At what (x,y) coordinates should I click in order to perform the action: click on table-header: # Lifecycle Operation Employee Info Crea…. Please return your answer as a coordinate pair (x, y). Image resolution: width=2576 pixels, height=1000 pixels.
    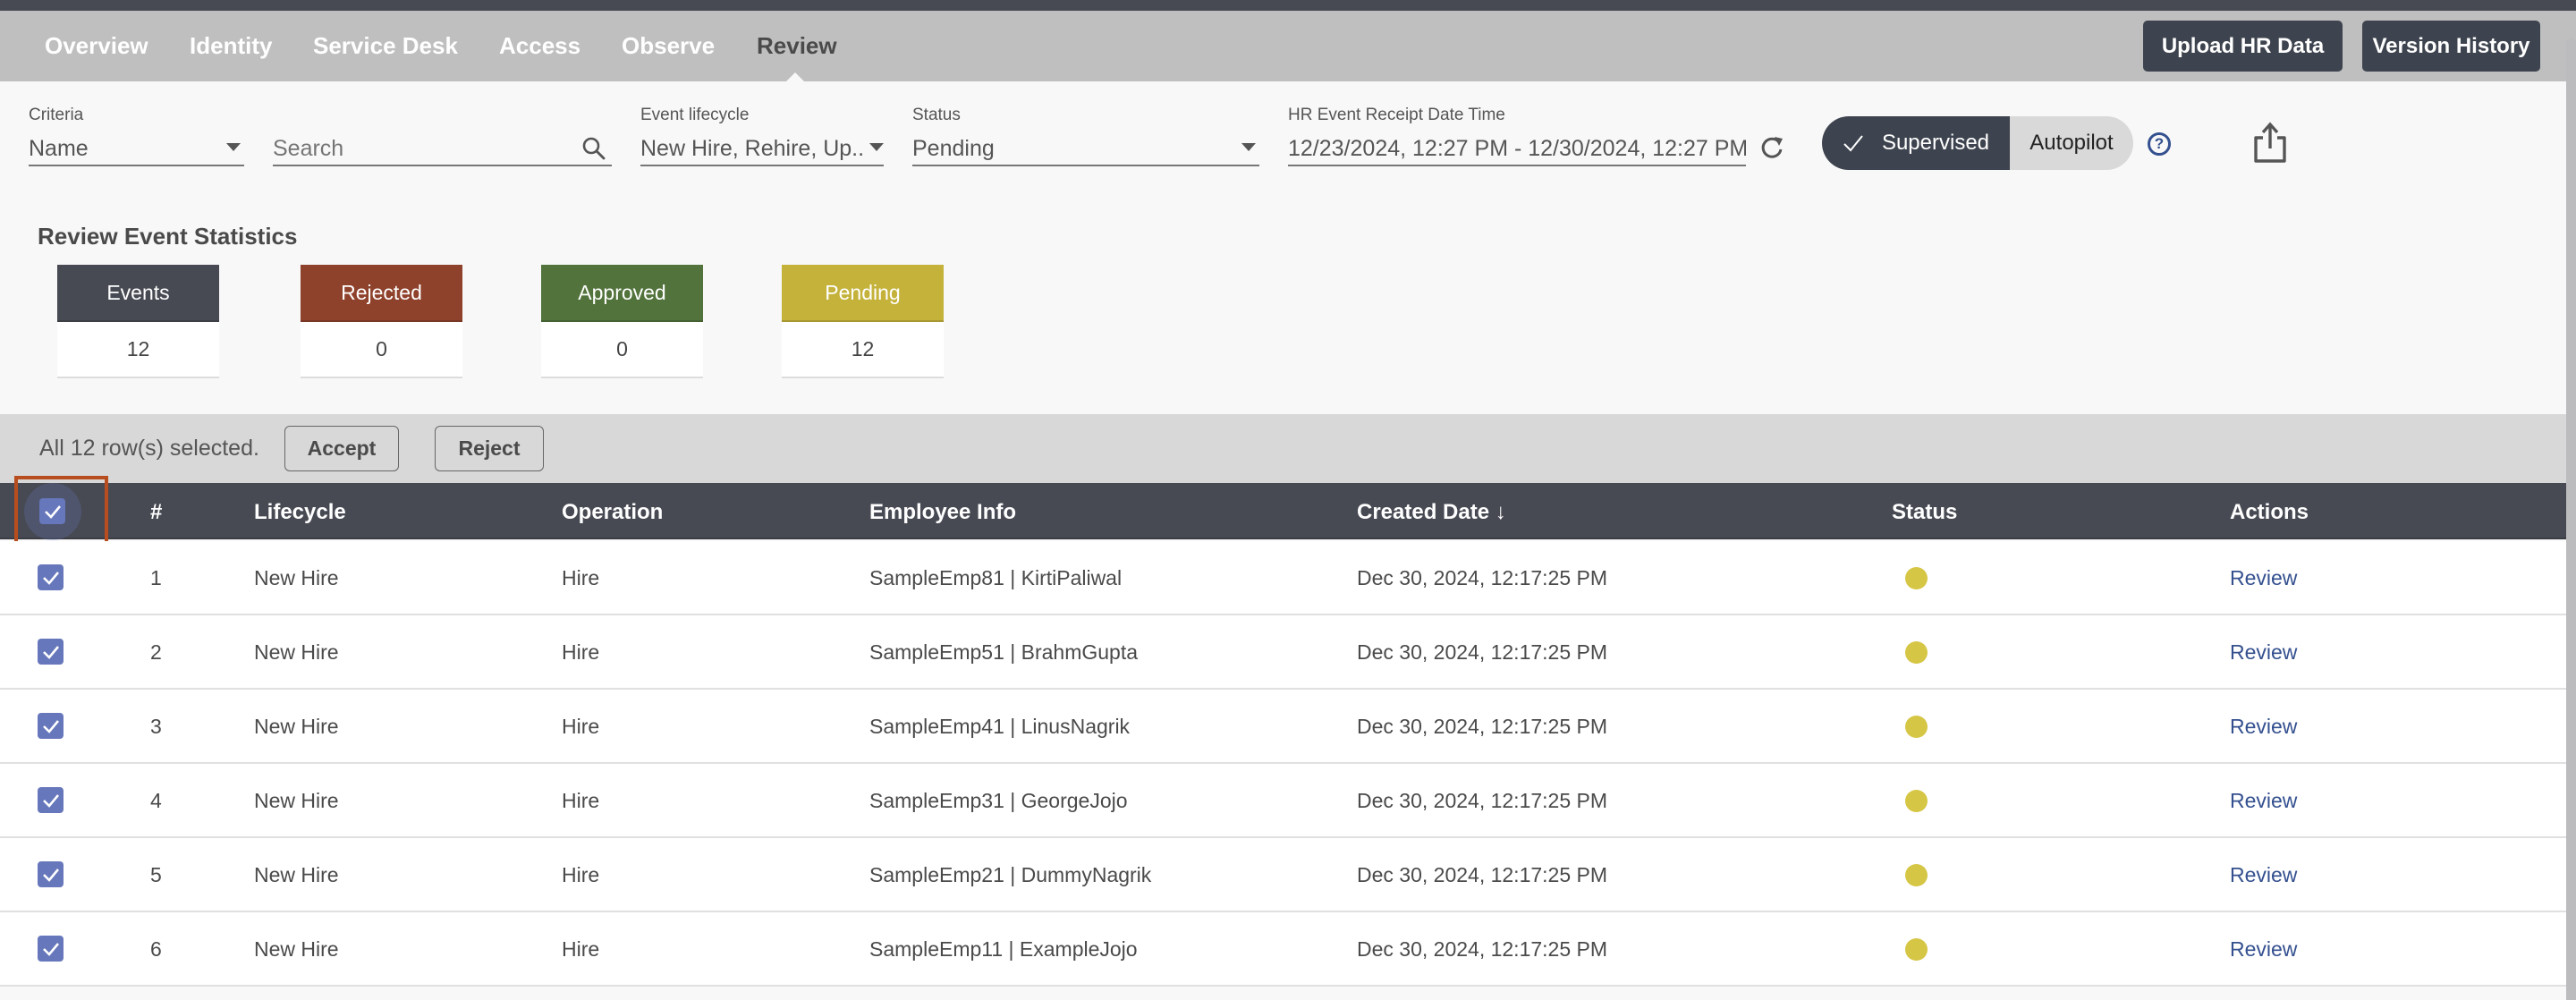
    Looking at the image, I should click on (1283, 512).